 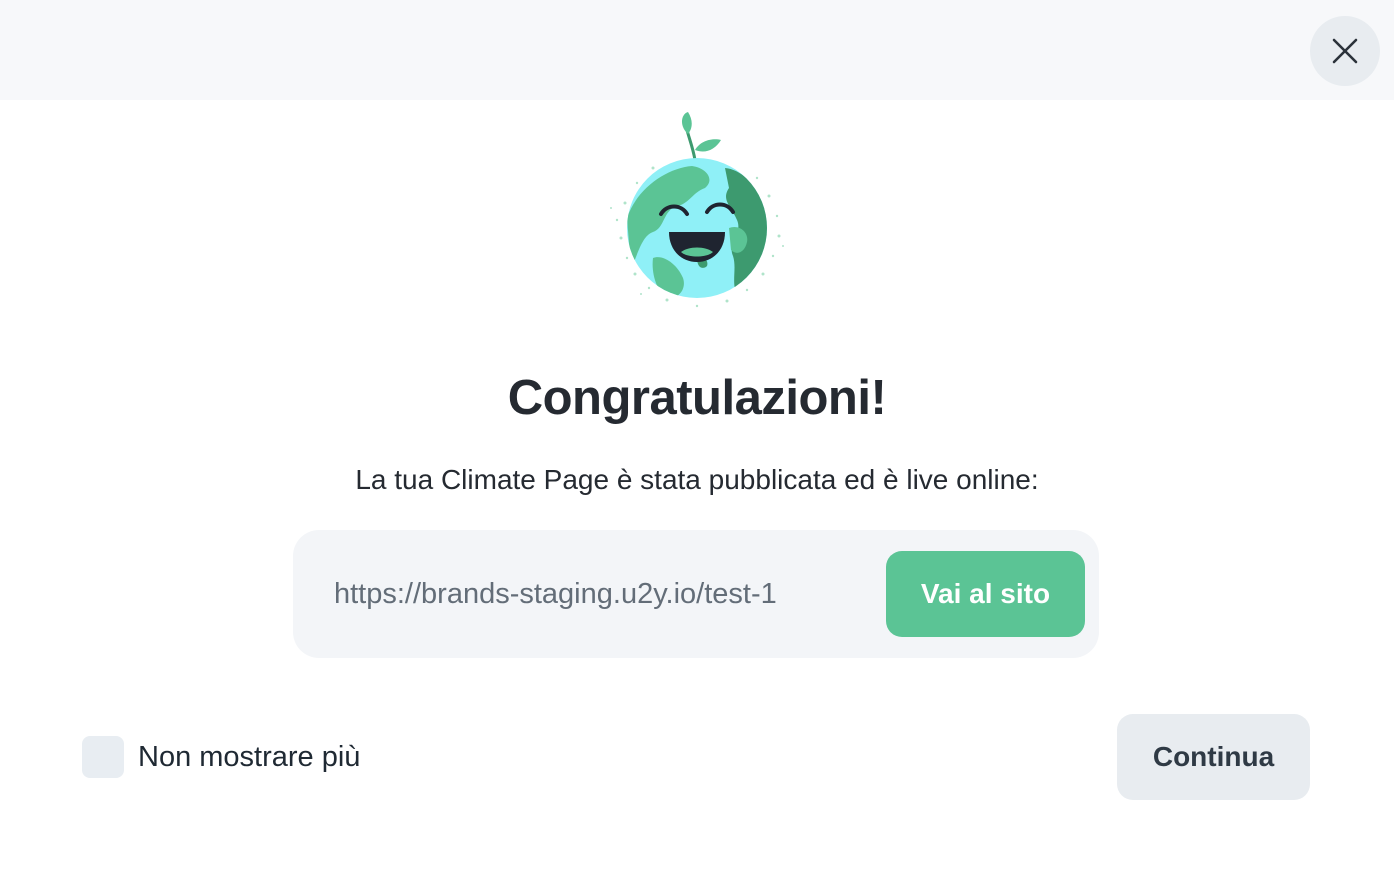 What do you see at coordinates (249, 757) in the screenshot?
I see `dont-show-again-label: Non mostrare più` at bounding box center [249, 757].